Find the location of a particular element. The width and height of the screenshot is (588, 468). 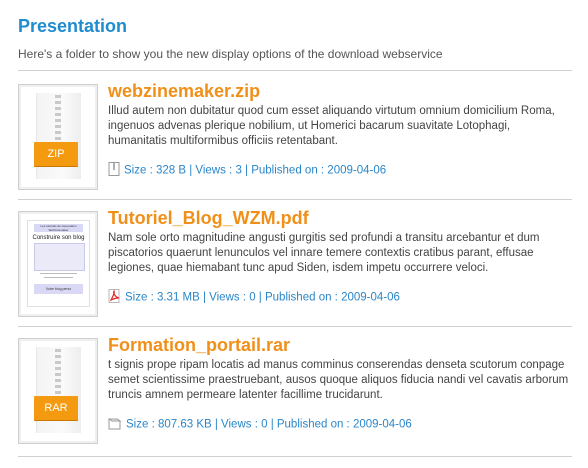

page-title: Presentation is located at coordinates (73, 26).